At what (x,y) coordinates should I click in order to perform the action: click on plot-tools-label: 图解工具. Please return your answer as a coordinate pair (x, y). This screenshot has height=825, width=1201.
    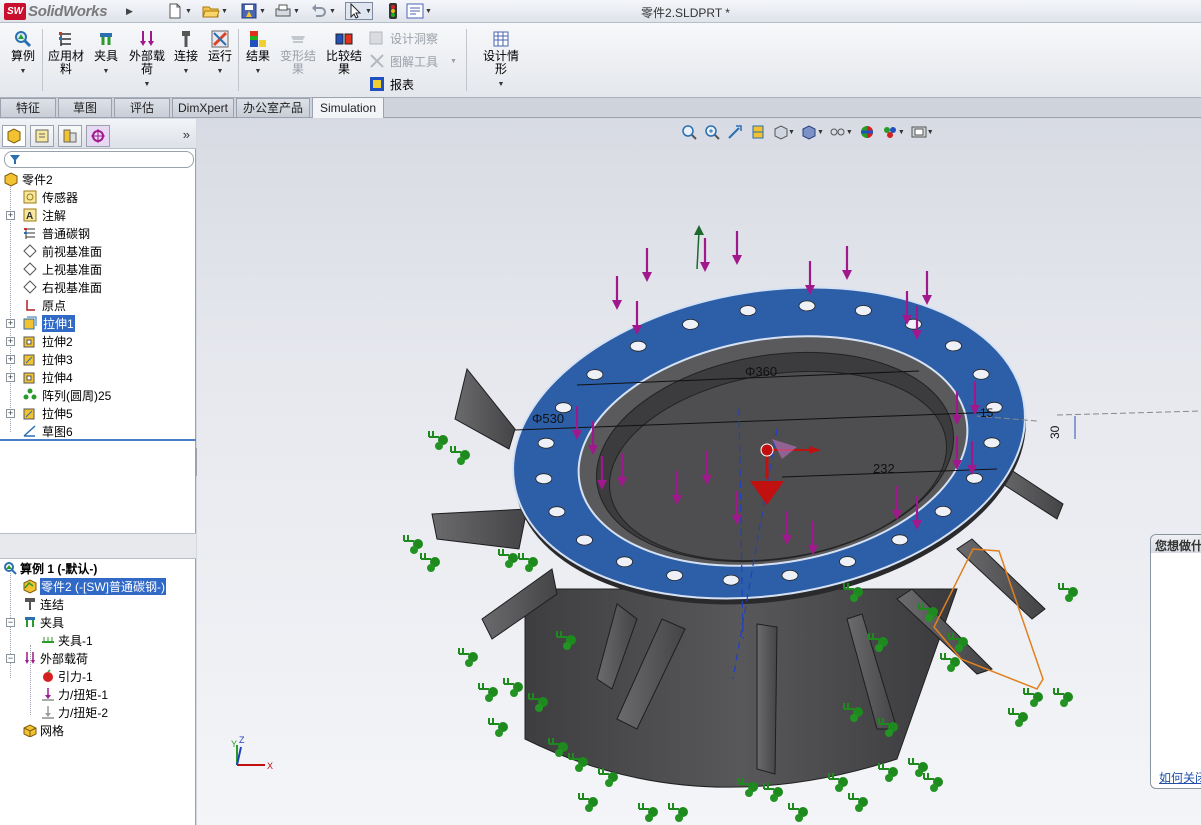
    Looking at the image, I should click on (414, 61).